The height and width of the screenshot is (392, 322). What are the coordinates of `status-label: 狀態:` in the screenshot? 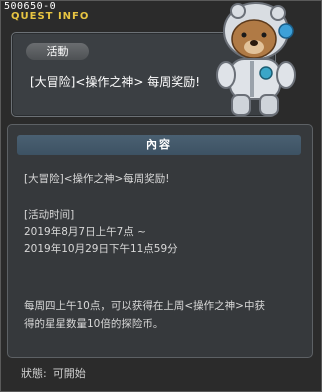 It's located at (34, 373).